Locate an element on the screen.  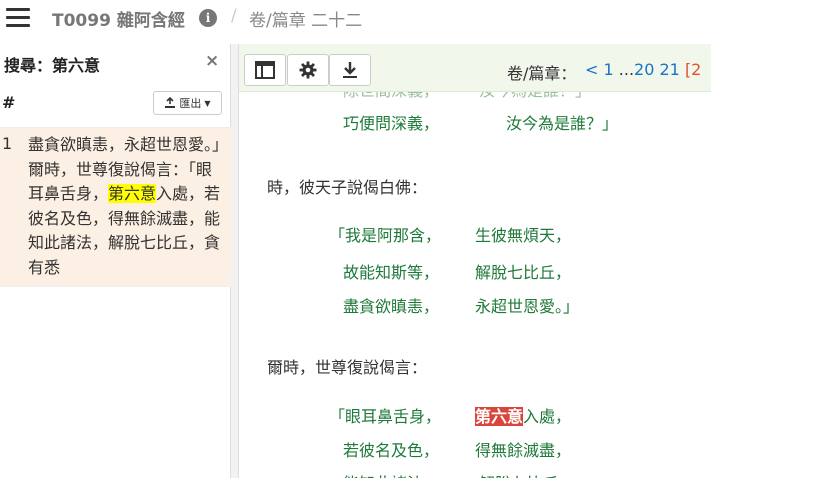
gear-icon is located at coordinates (308, 70).